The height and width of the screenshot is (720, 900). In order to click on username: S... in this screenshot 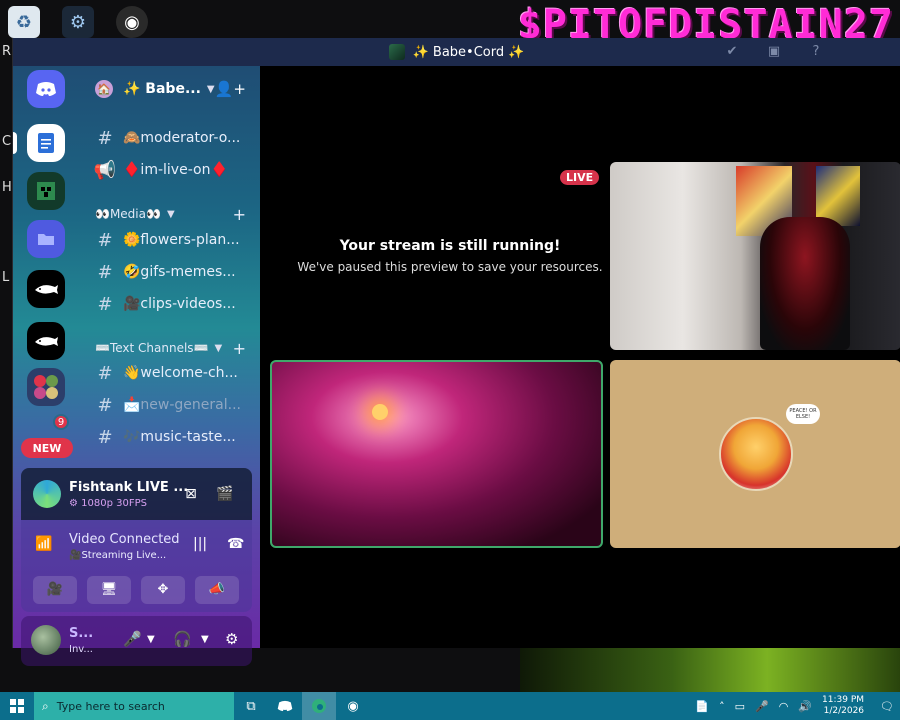, I will do `click(81, 633)`.